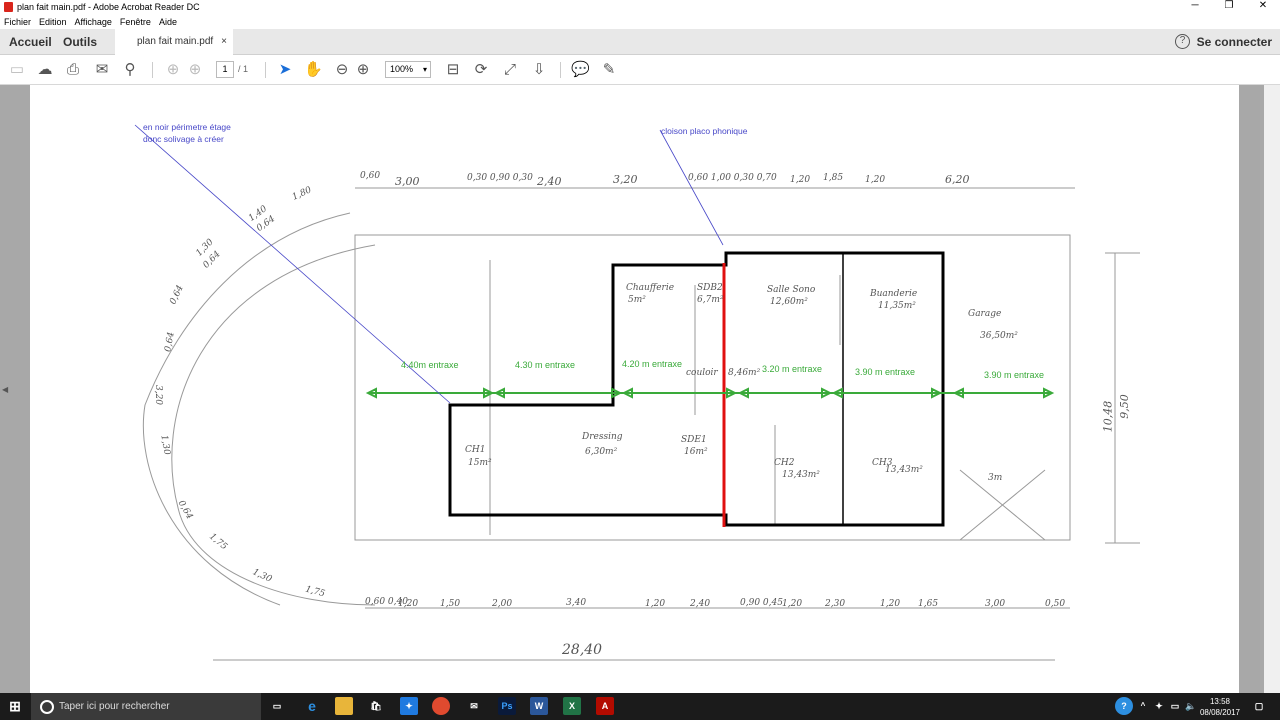  I want to click on previous-page-icon: ⊕, so click(173, 70).